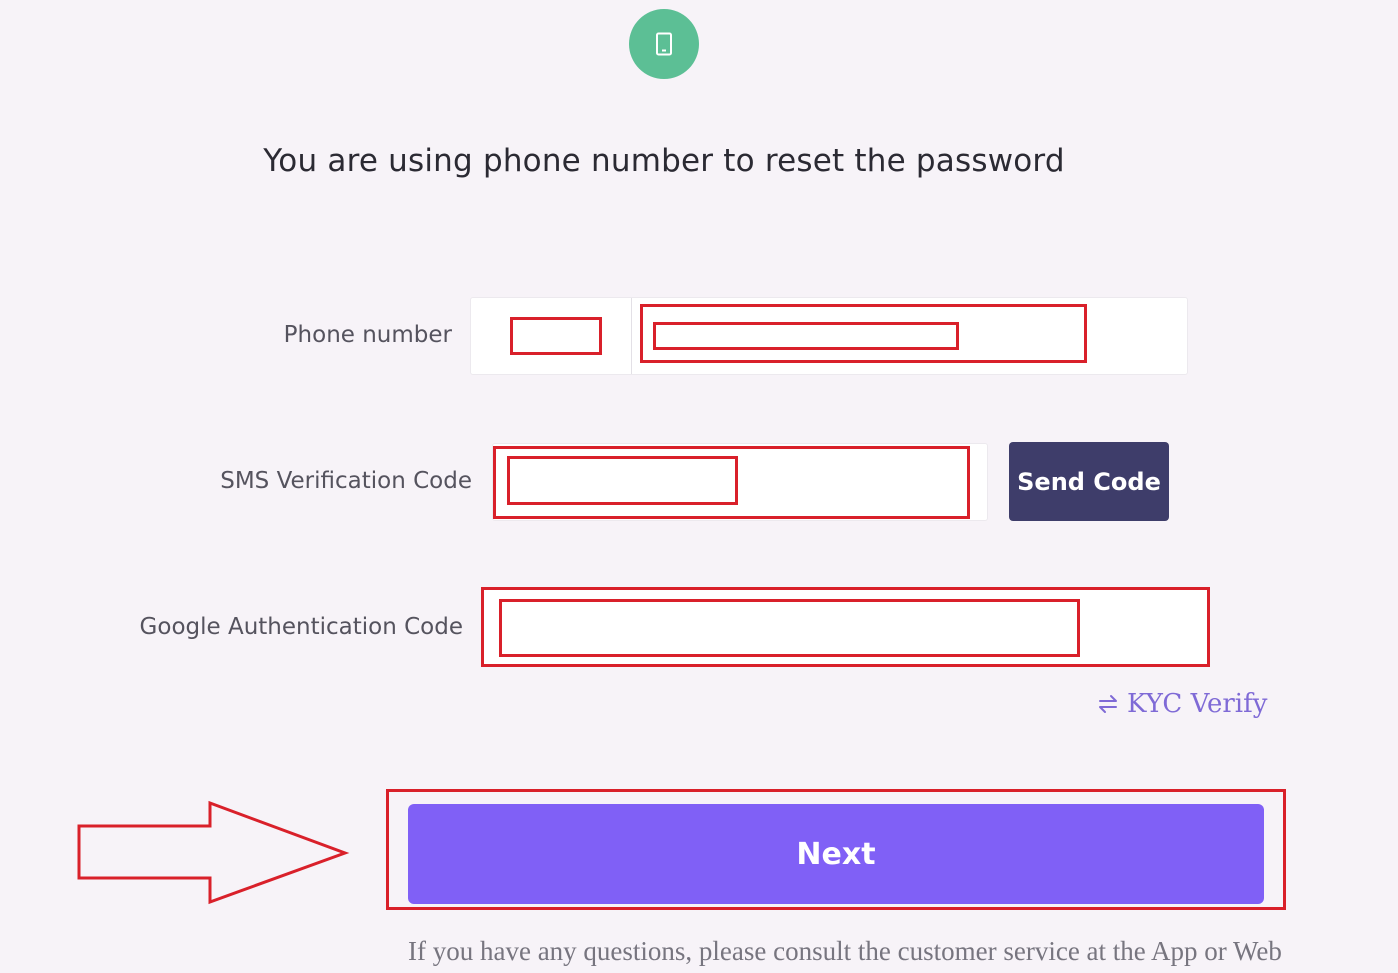 This screenshot has height=973, width=1398. I want to click on kyc-verify-label: KYC Verify, so click(1197, 704).